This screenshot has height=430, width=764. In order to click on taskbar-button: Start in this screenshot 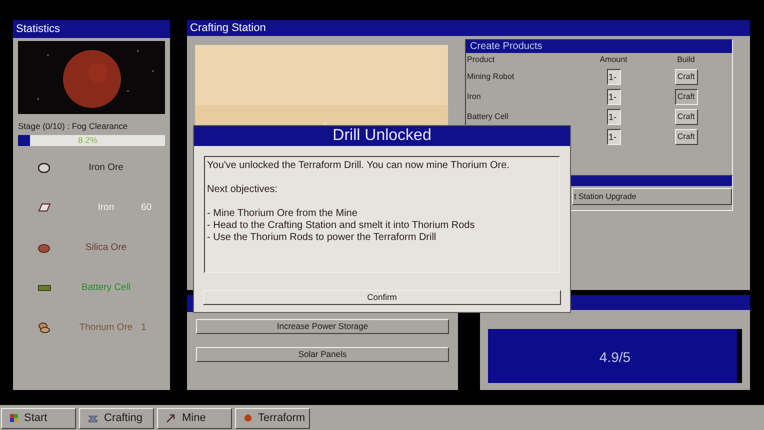, I will do `click(38, 418)`.